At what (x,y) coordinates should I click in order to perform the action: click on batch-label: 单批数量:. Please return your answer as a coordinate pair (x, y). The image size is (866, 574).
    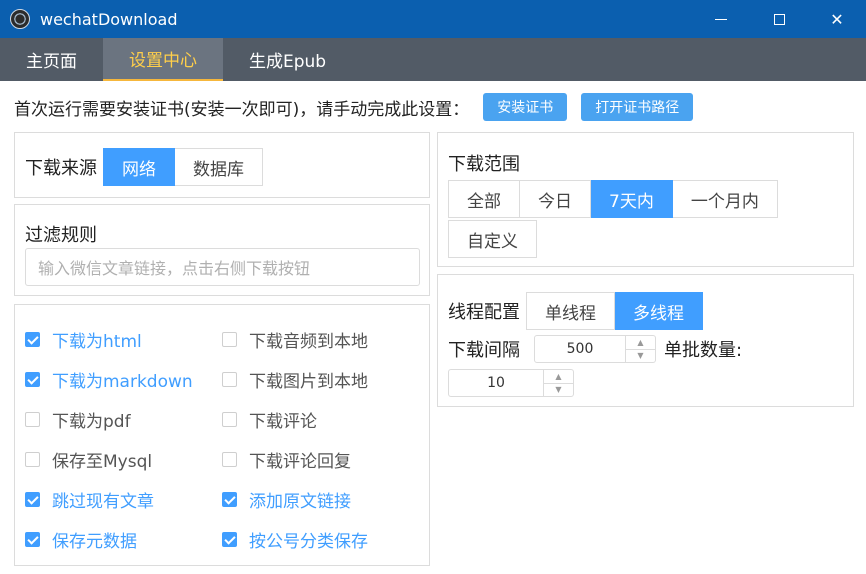
    Looking at the image, I should click on (703, 350).